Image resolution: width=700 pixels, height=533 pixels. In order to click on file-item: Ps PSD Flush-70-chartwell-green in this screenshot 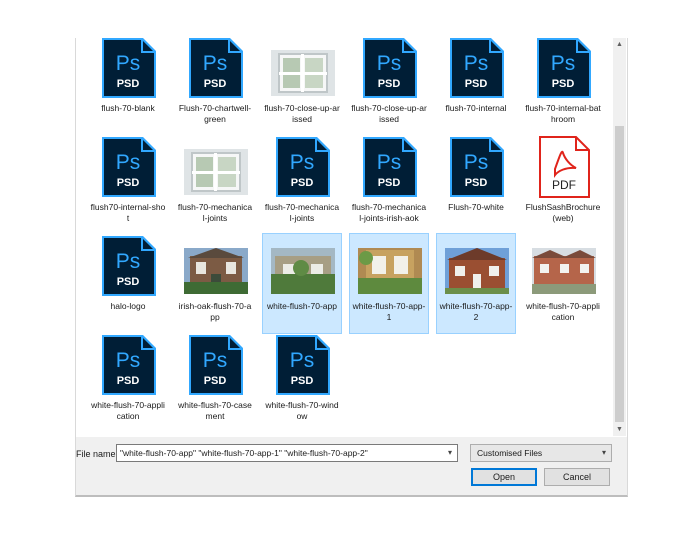, I will do `click(215, 87)`.